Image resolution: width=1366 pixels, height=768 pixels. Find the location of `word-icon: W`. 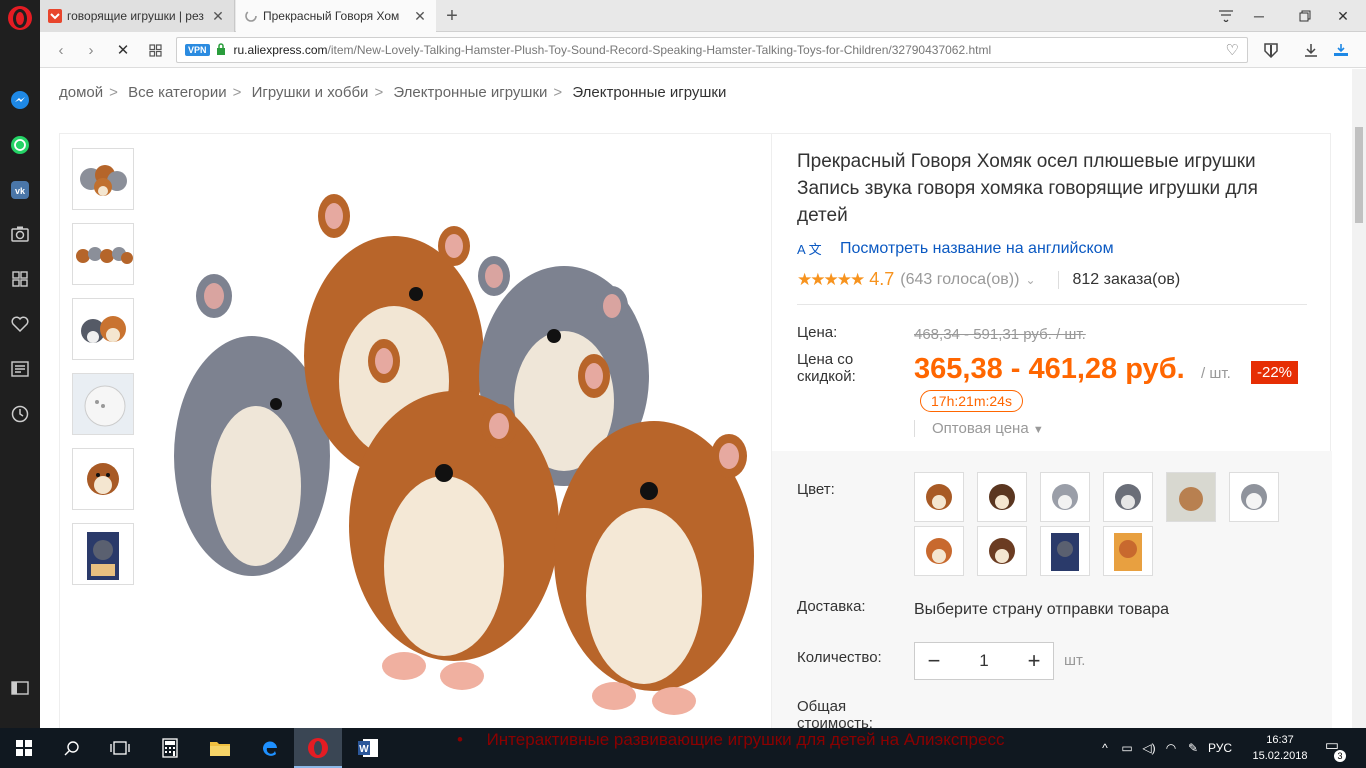

word-icon: W is located at coordinates (368, 748).